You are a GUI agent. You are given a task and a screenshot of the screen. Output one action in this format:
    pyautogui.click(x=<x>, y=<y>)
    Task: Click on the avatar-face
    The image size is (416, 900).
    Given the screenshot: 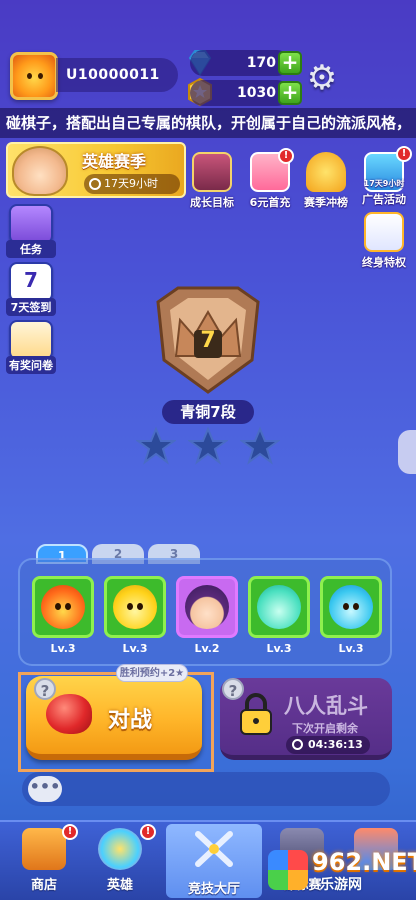 What is the action you would take?
    pyautogui.click(x=35, y=78)
    